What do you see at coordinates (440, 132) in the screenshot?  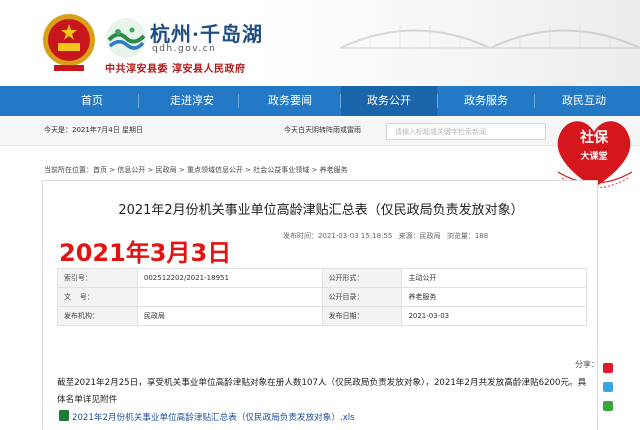 I see `search-placeholder: 请输入标题或关键字检索新闻` at bounding box center [440, 132].